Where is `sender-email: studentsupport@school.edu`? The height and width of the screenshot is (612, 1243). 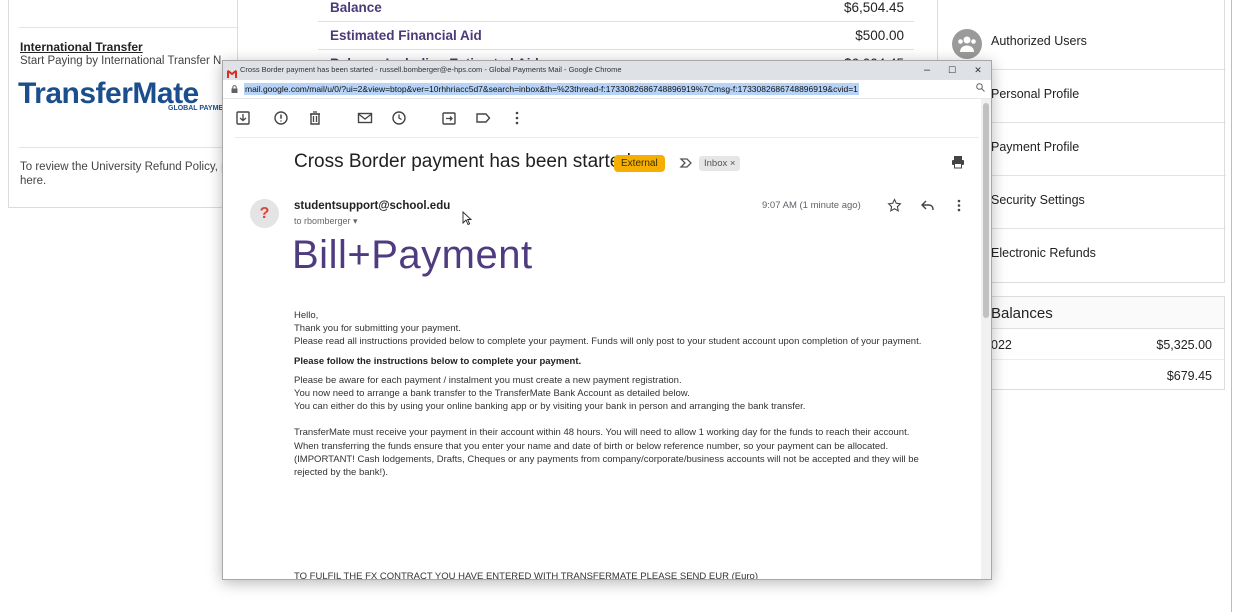
sender-email: studentsupport@school.edu is located at coordinates (372, 206).